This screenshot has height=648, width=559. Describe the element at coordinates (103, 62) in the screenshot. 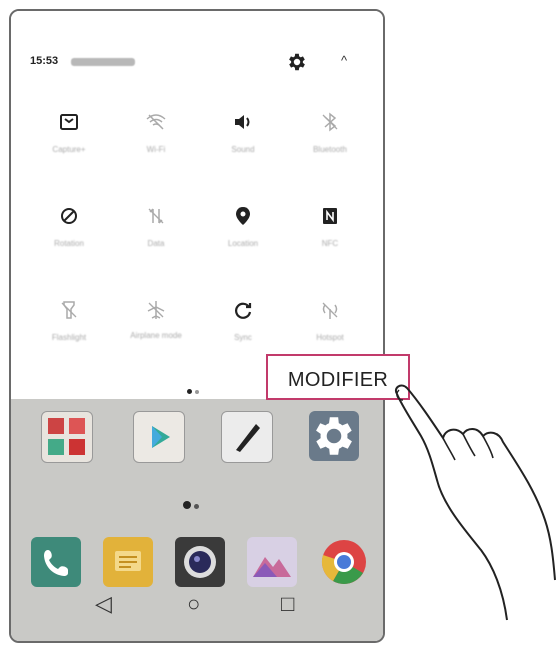

I see `status-date` at that location.